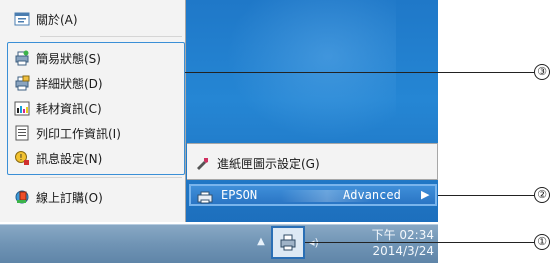 The image size is (555, 263). Describe the element at coordinates (542, 195) in the screenshot. I see `callout-number-2: ②` at that location.